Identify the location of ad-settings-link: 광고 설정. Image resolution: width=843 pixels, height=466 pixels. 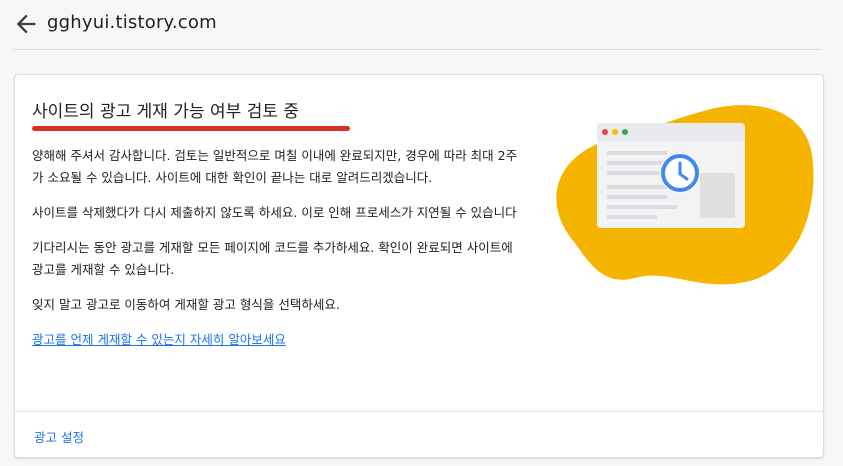
(59, 436).